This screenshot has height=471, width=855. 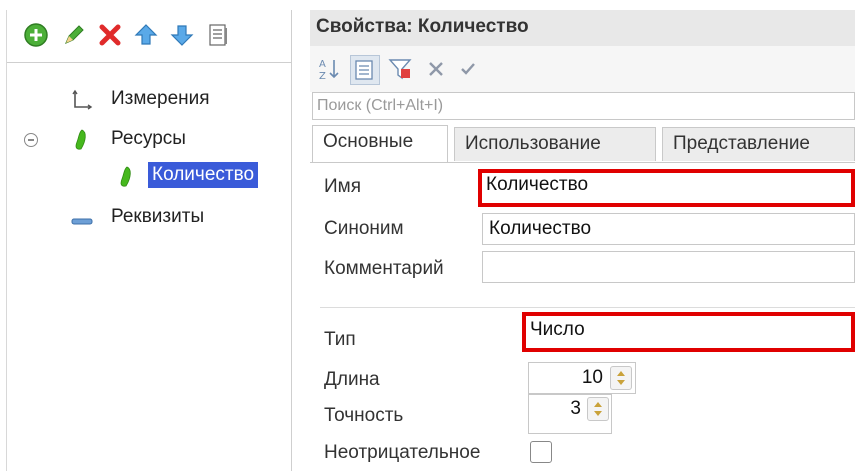 What do you see at coordinates (182, 35) in the screenshot?
I see `move-down-icon` at bounding box center [182, 35].